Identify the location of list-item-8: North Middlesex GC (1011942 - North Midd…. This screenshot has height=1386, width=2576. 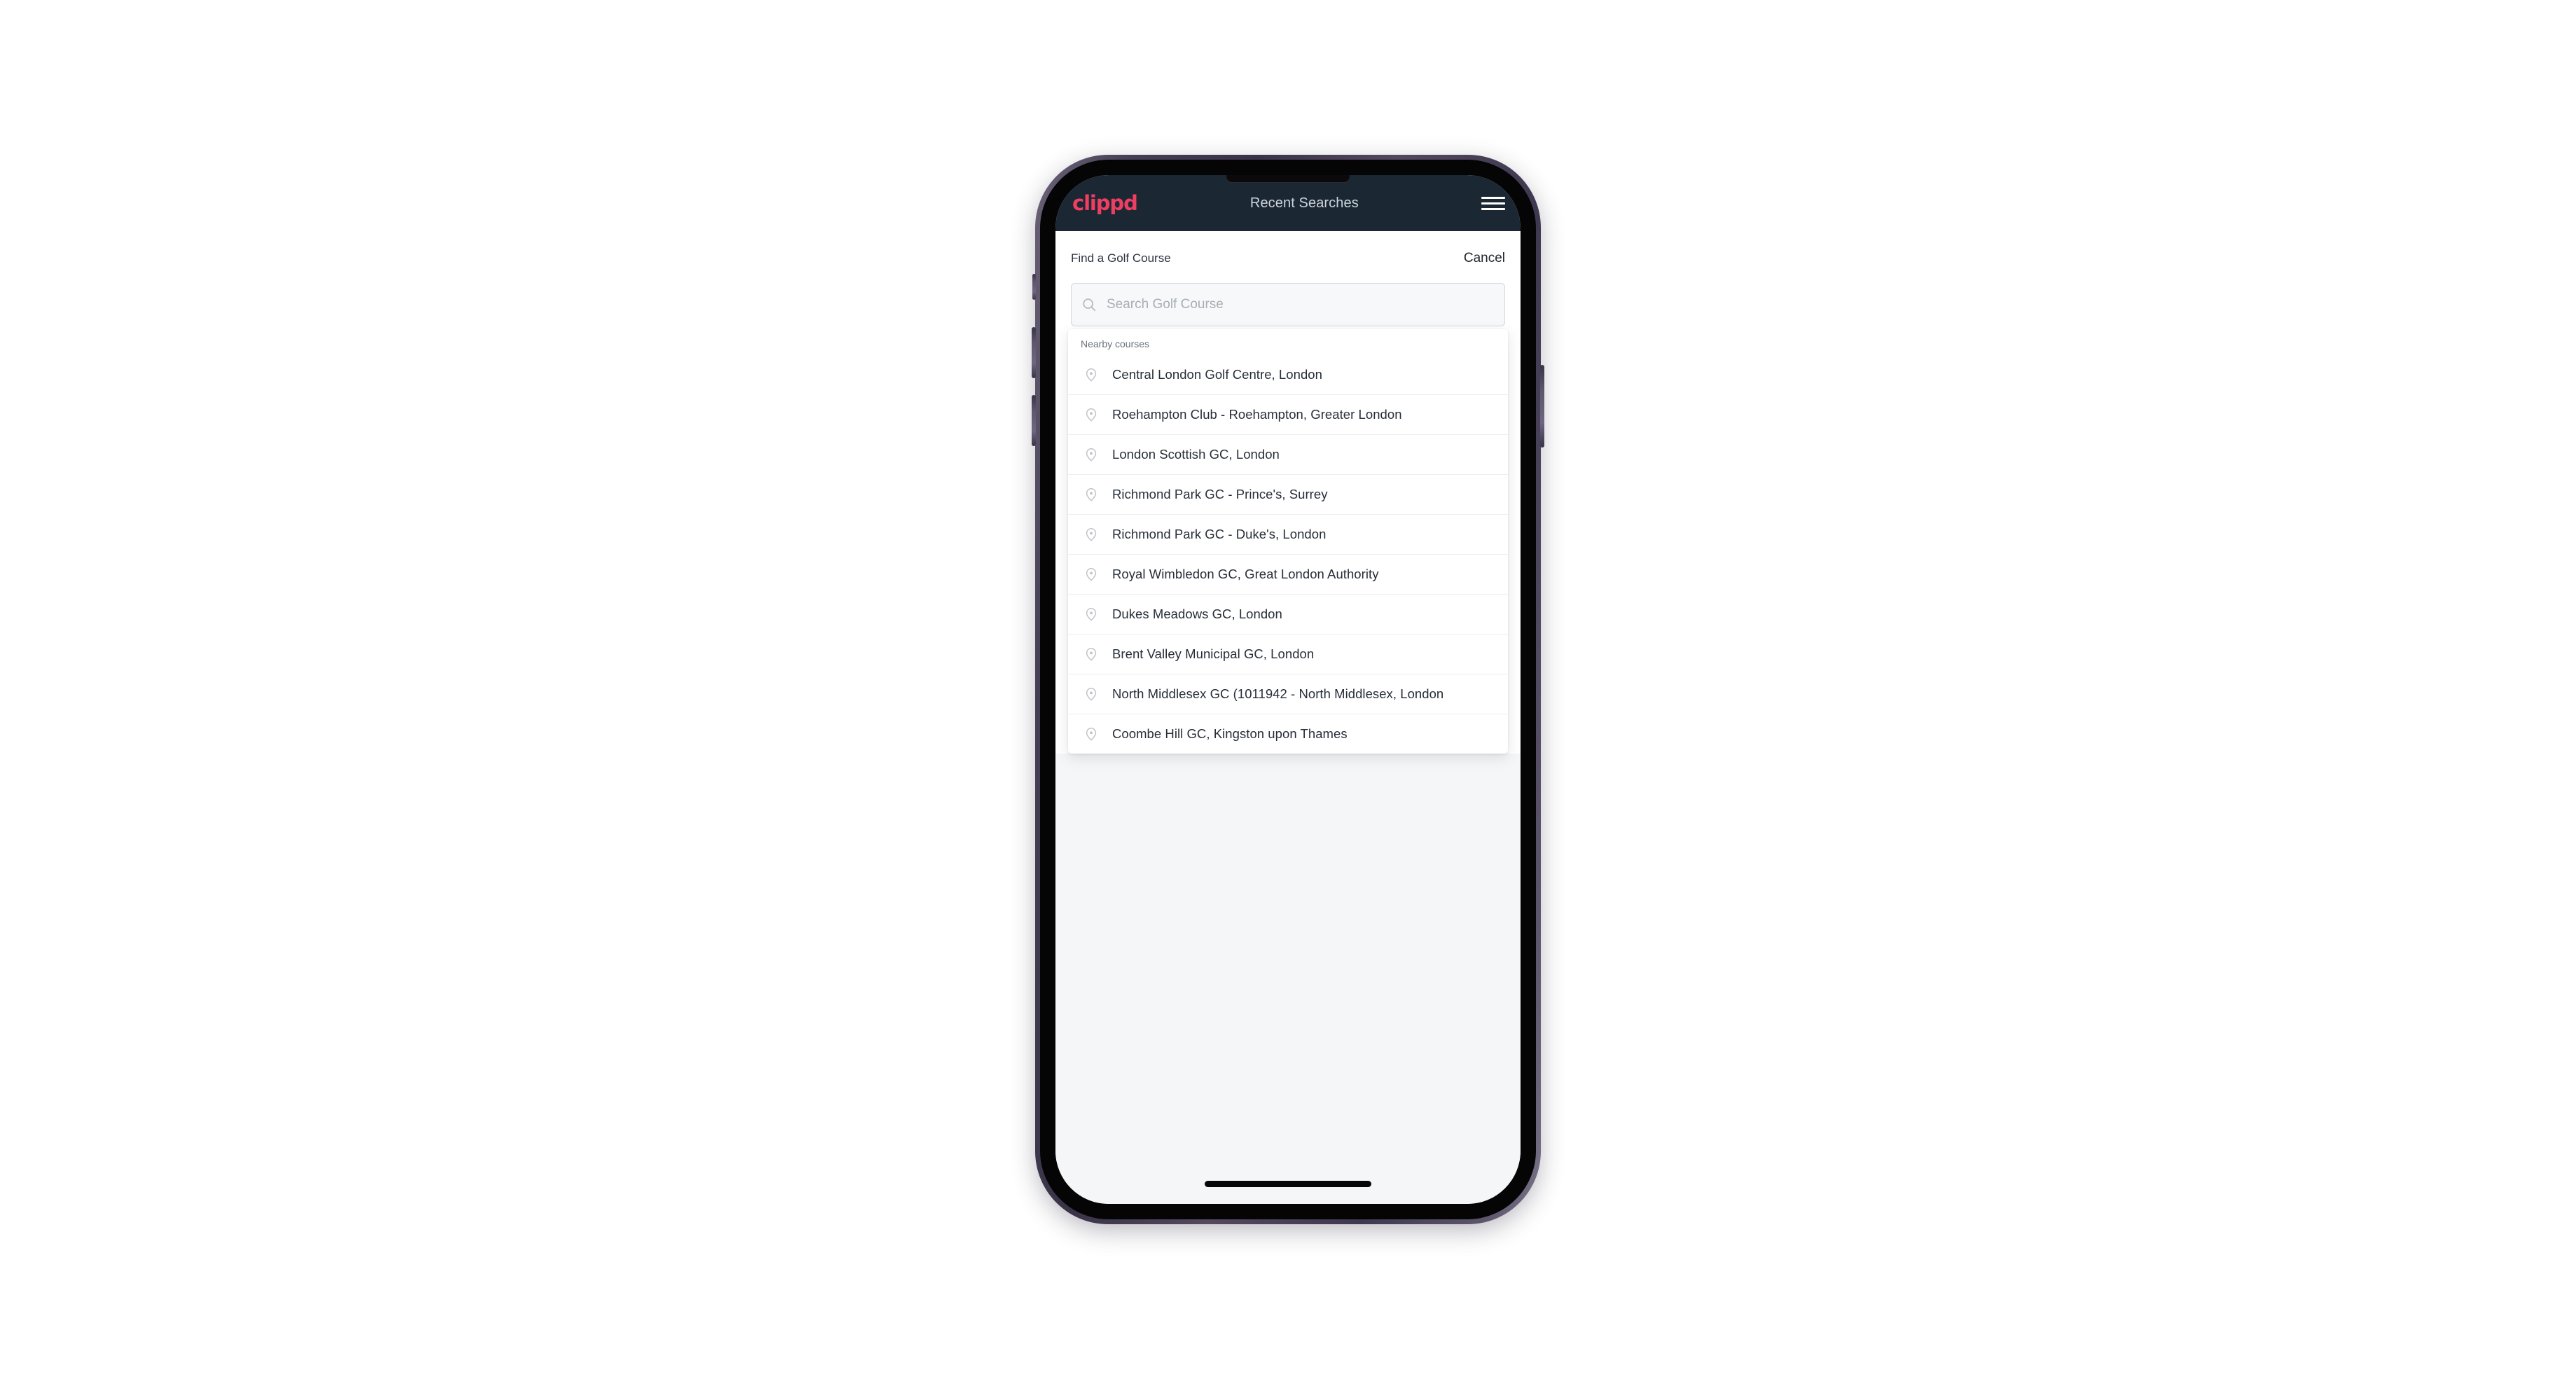
(1288, 694).